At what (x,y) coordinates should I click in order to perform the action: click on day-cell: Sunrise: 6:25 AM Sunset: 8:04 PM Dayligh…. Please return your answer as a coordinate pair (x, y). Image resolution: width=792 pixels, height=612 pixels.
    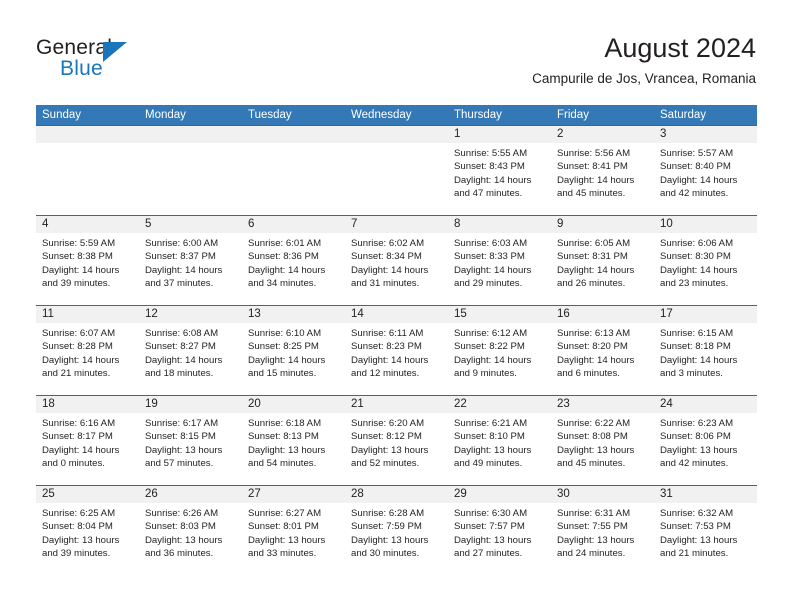
    Looking at the image, I should click on (87, 539).